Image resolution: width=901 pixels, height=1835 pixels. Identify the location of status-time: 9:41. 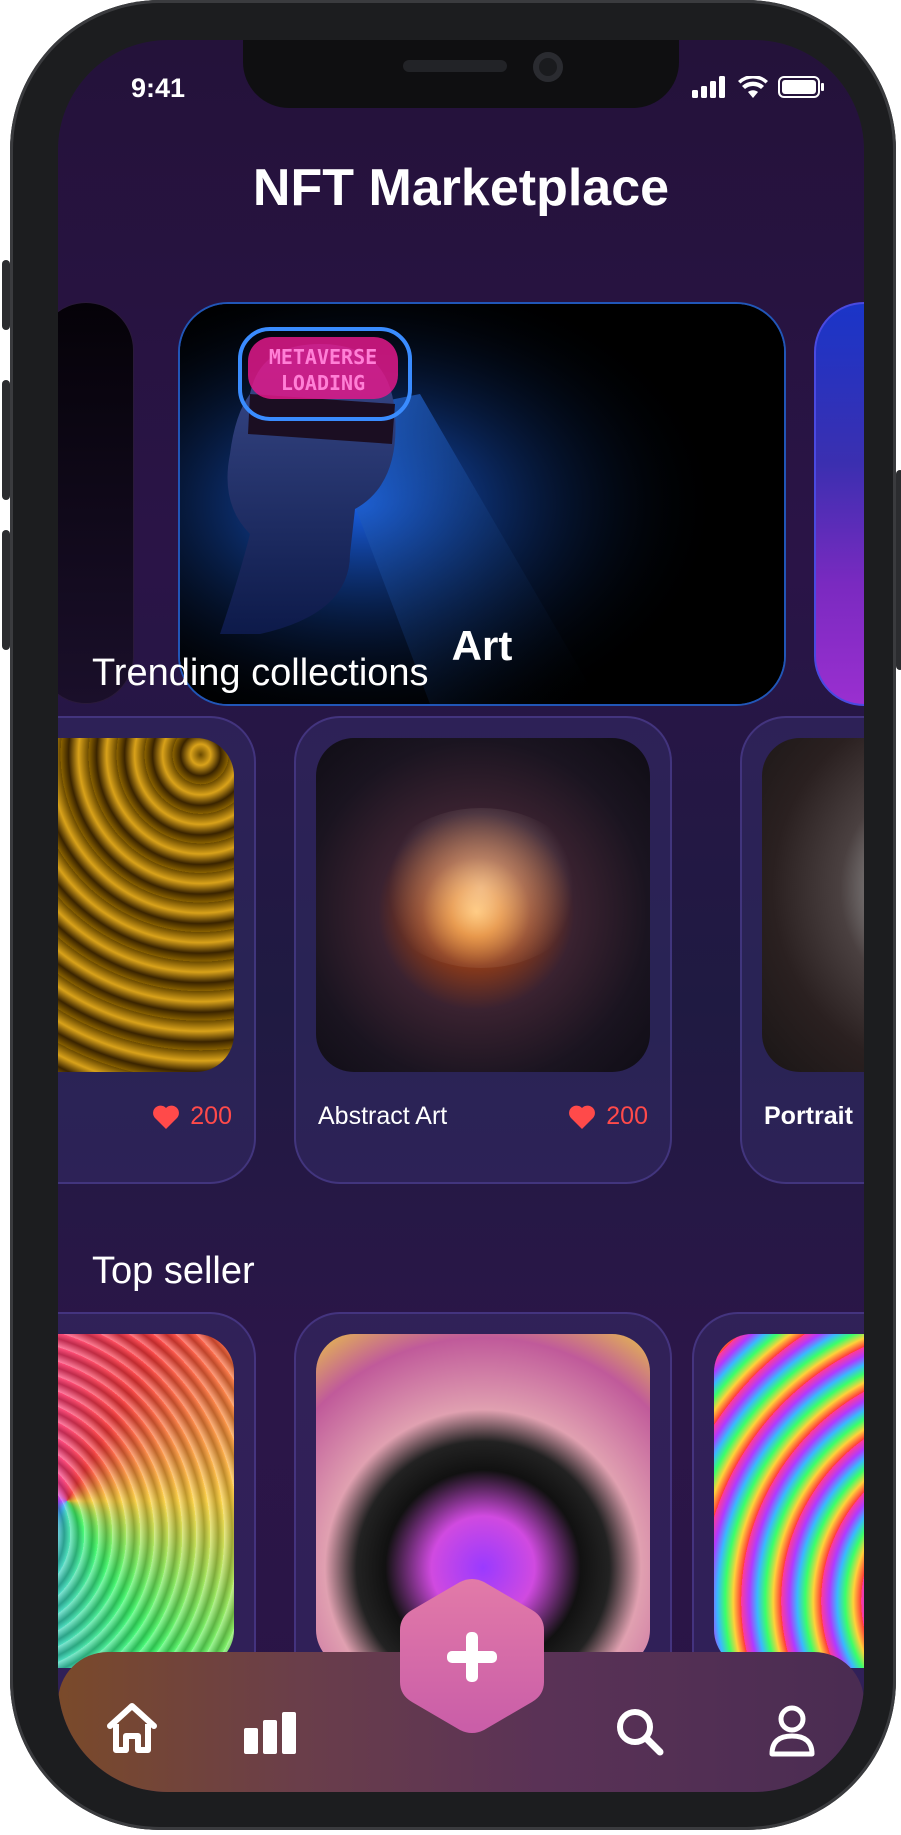
(158, 88).